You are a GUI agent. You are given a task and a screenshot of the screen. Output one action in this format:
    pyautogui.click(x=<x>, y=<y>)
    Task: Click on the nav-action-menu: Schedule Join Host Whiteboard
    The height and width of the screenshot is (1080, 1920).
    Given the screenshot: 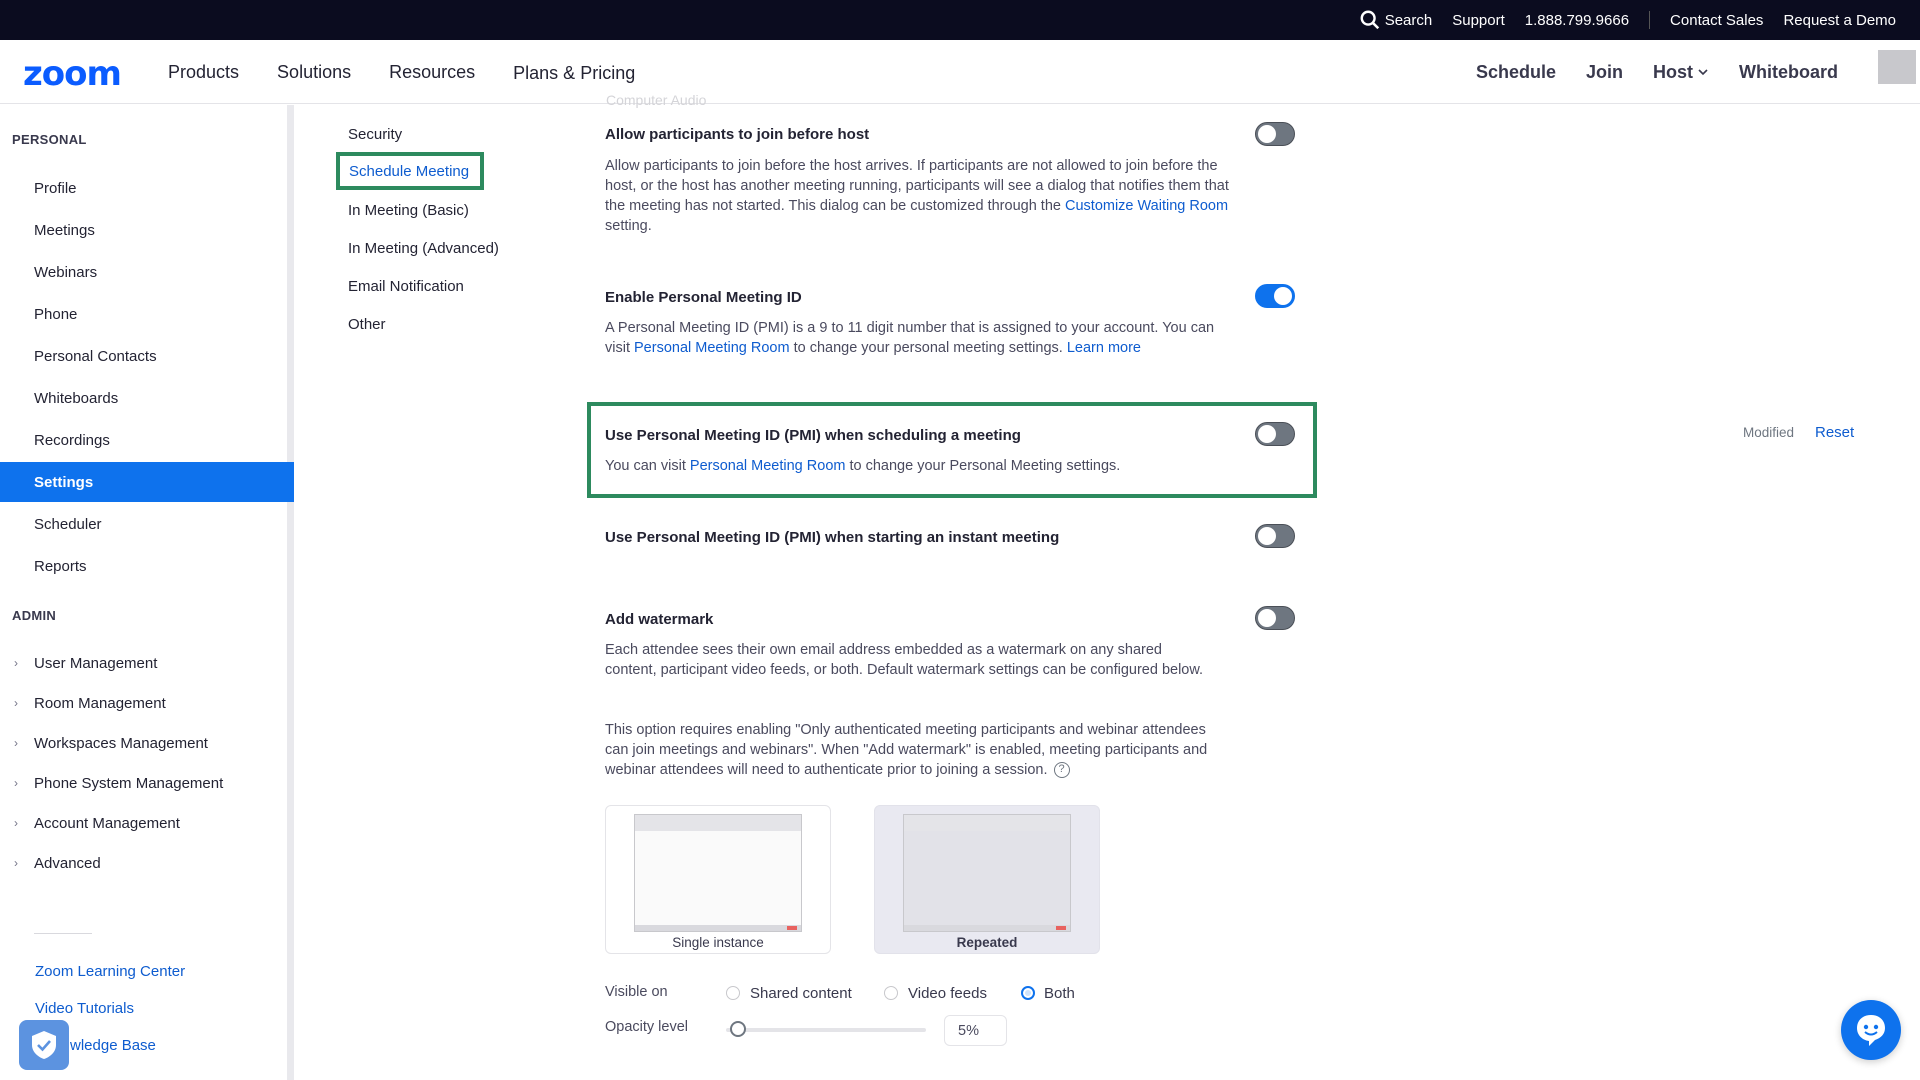 What is the action you would take?
    pyautogui.click(x=1642, y=72)
    